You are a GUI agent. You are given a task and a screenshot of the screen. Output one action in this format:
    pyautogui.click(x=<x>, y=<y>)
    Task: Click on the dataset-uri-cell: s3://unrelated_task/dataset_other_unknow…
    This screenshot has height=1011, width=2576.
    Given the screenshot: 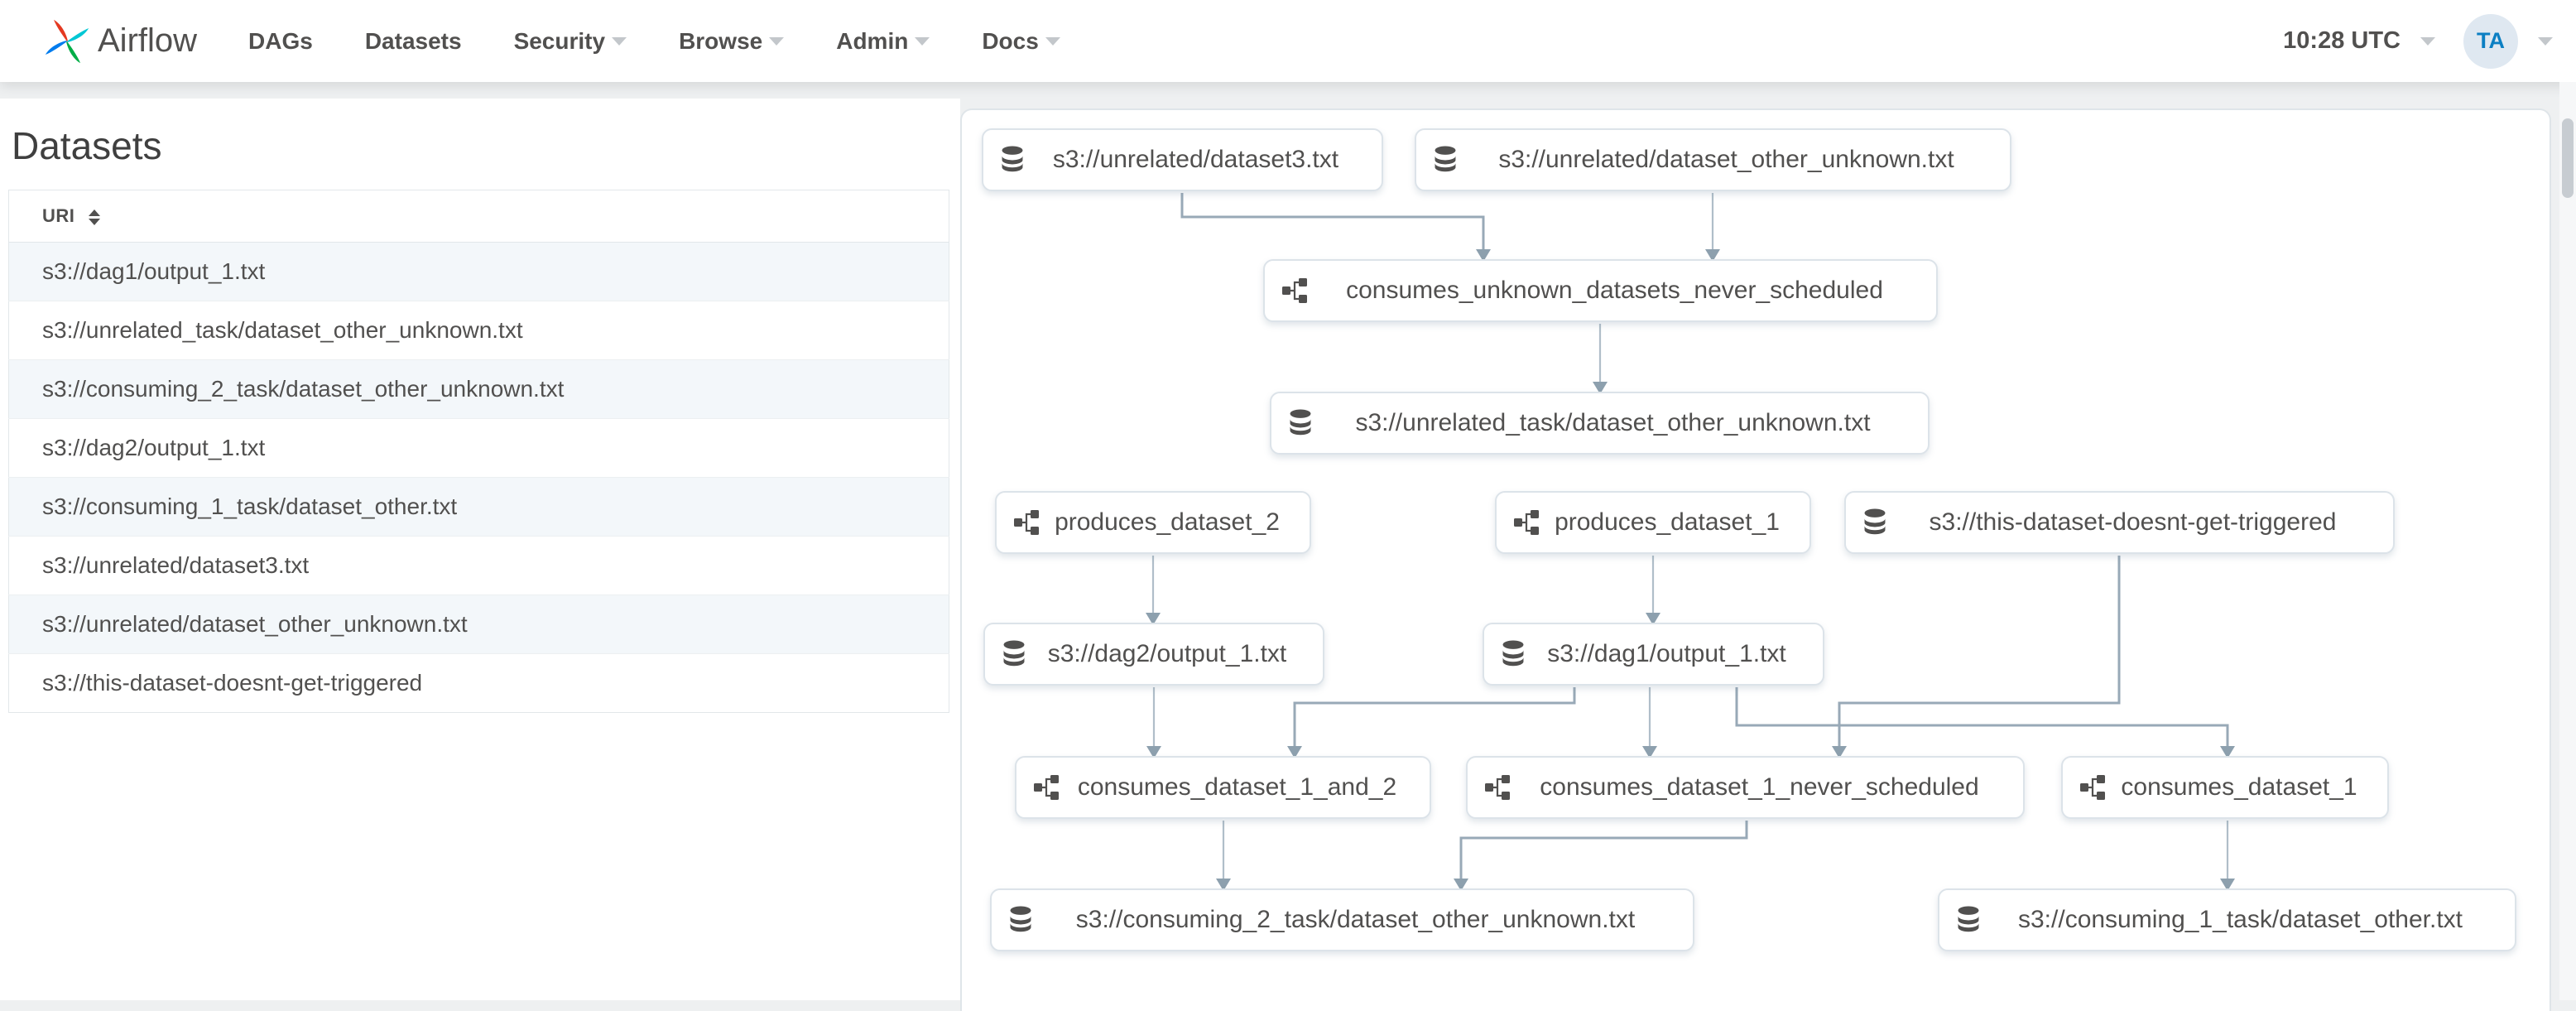 What is the action you would take?
    pyautogui.click(x=478, y=330)
    